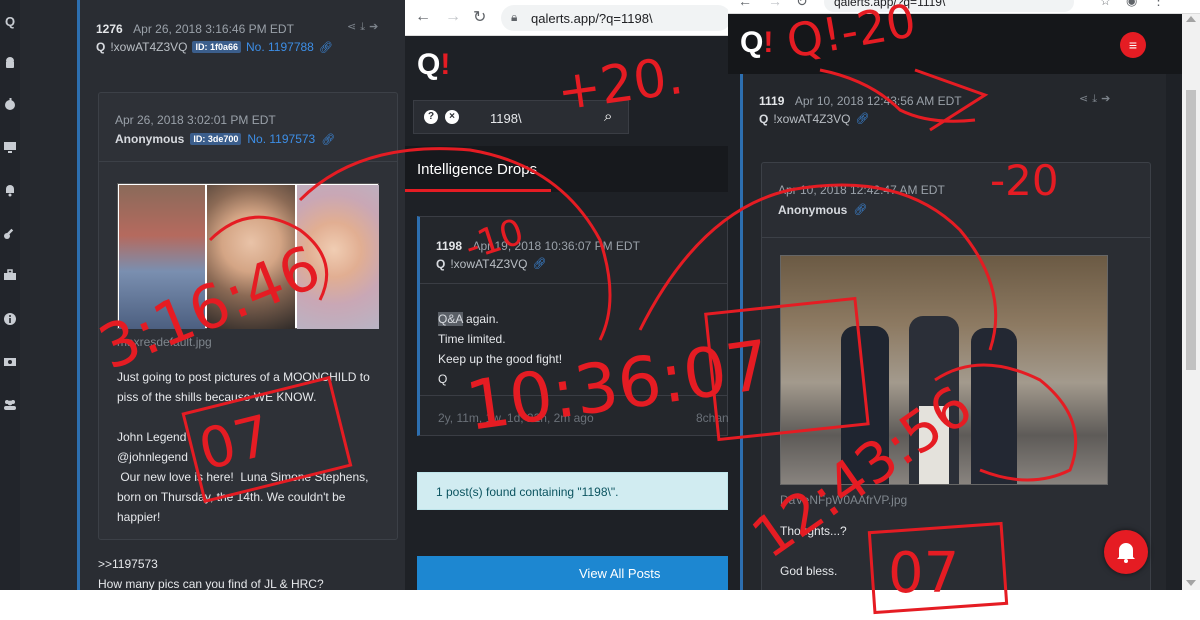 The width and height of the screenshot is (1200, 620). Describe the element at coordinates (949, 6) in the screenshot. I see `address-bar: qalerts.app/?q=1119\` at that location.